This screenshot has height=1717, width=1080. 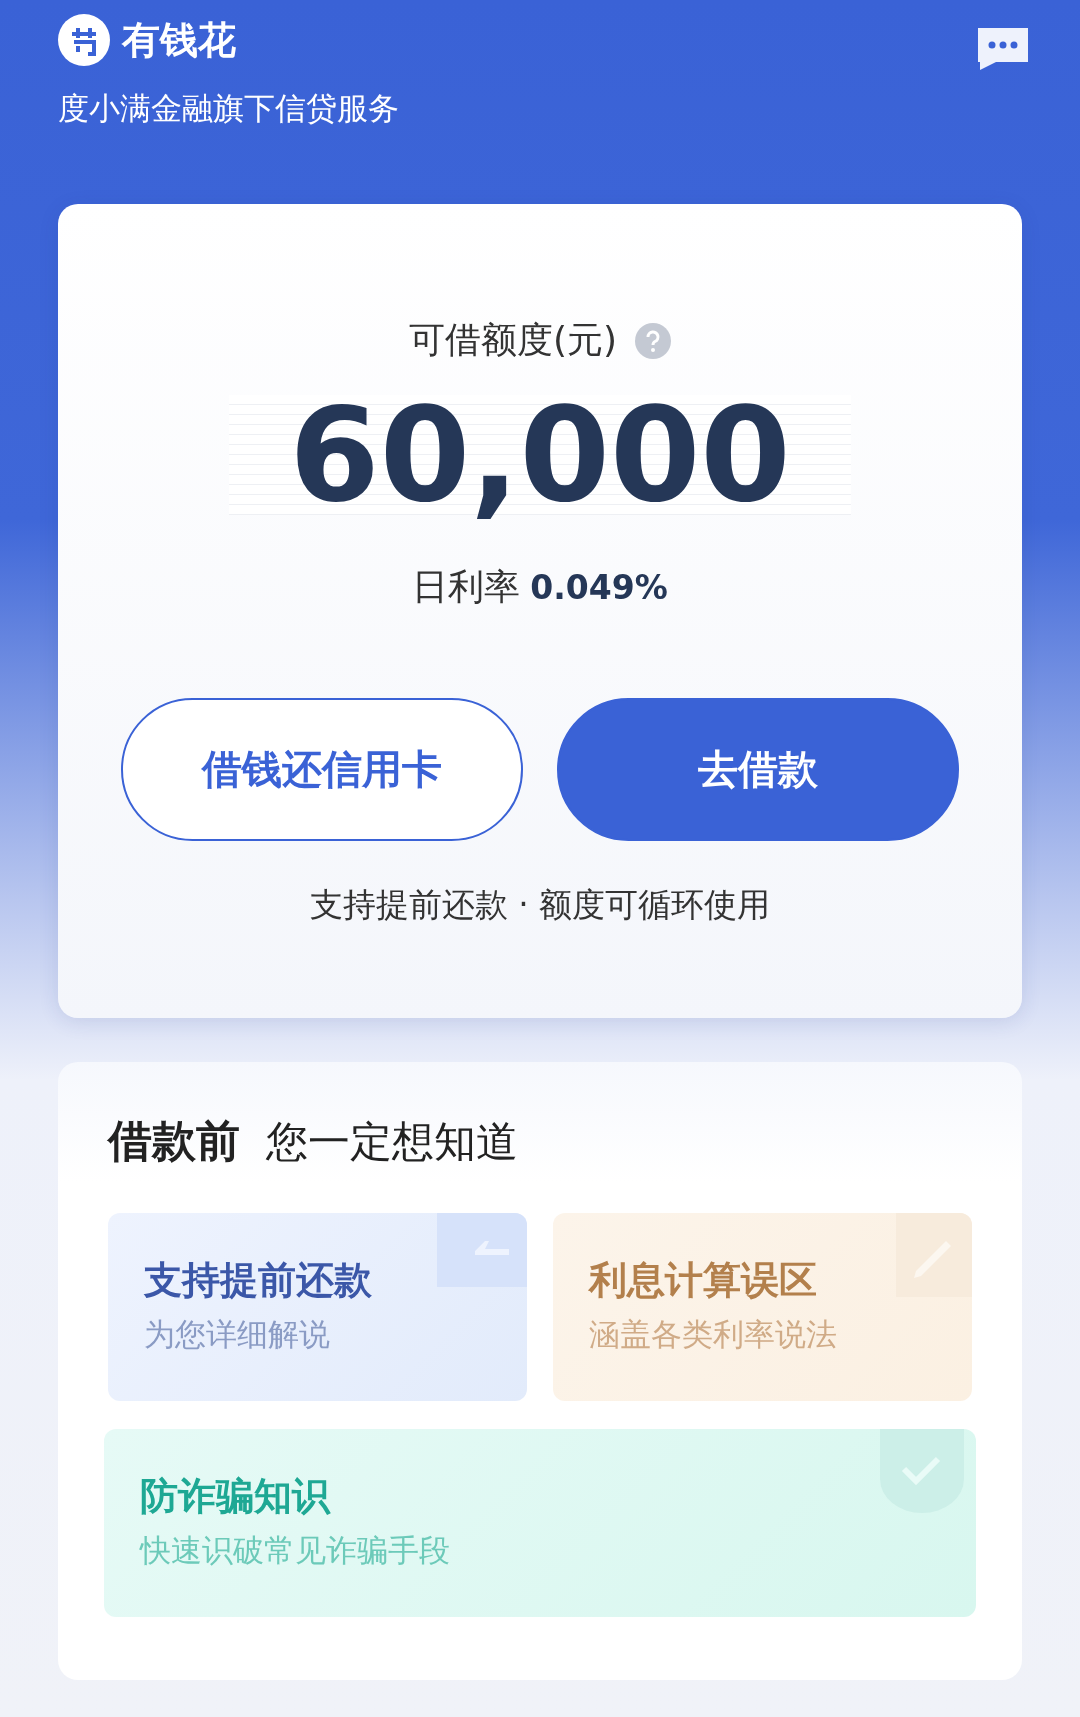 I want to click on tile-description: 为您详细解说, so click(x=237, y=1334).